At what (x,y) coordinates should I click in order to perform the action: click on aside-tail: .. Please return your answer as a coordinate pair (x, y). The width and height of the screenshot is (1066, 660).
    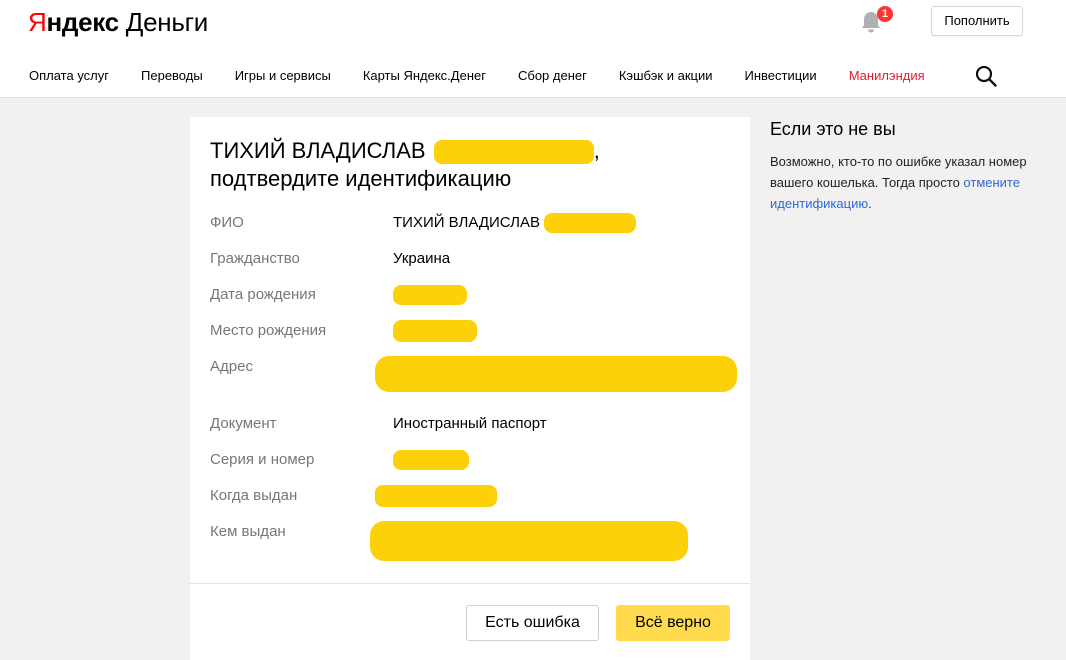
    Looking at the image, I should click on (870, 203).